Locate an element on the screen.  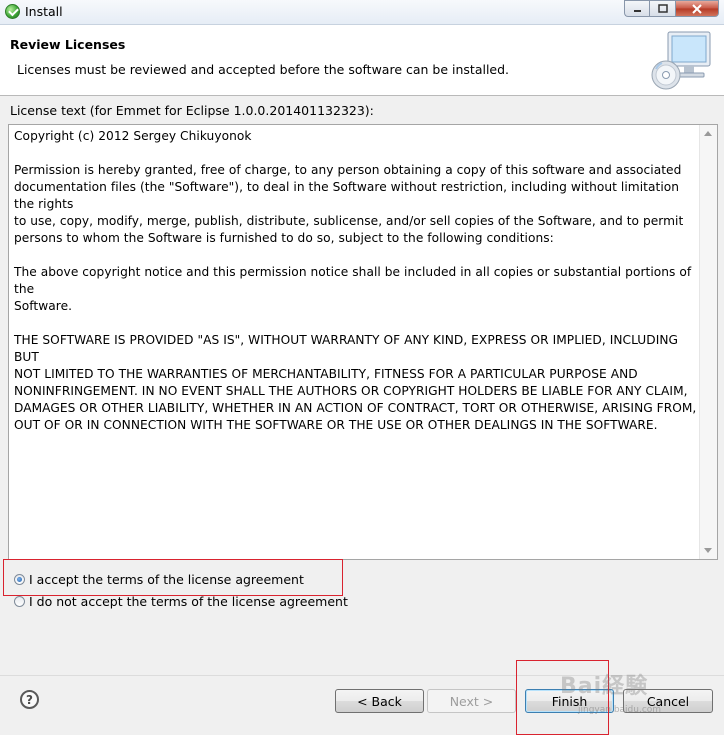
maximize-icon is located at coordinates (662, 8).